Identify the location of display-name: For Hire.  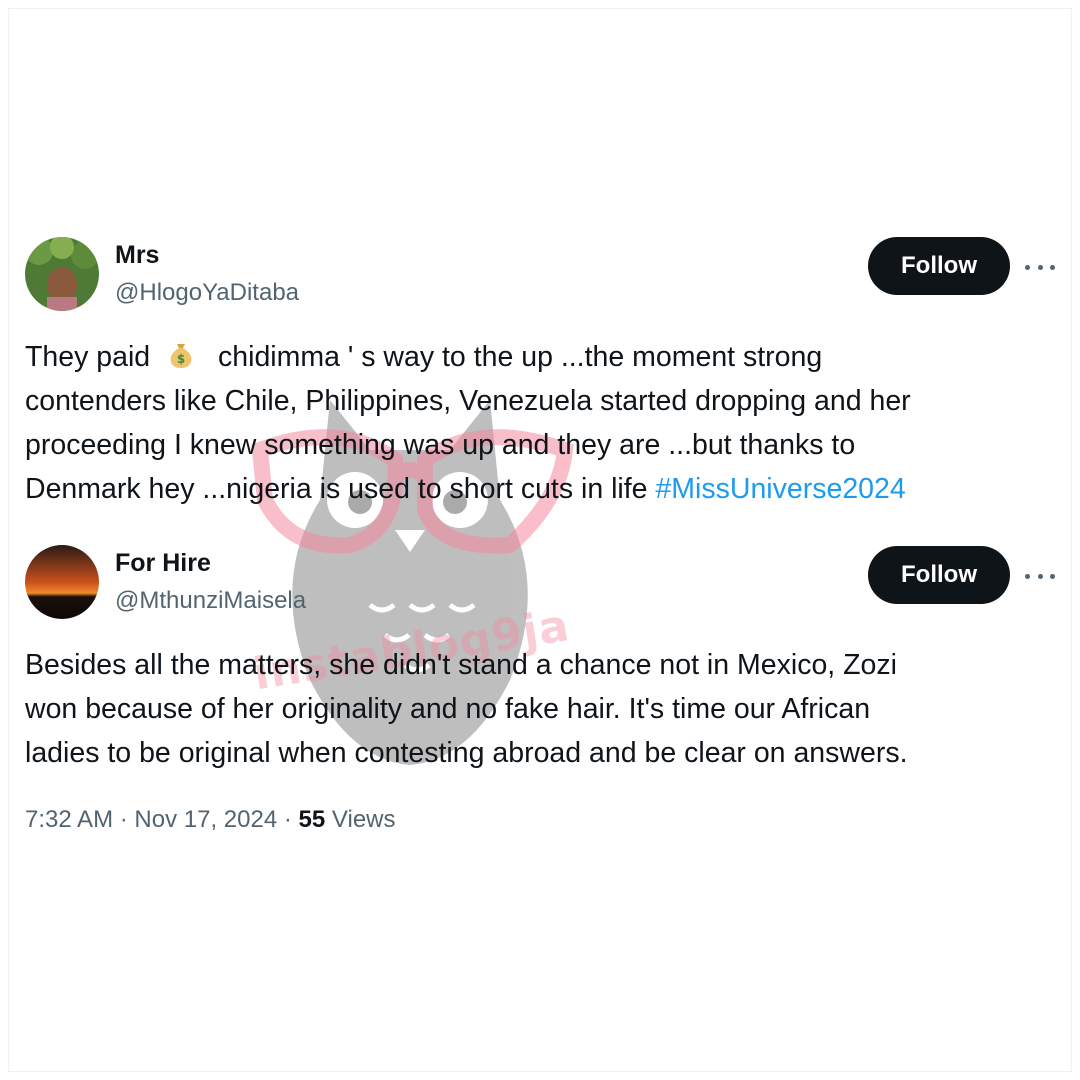
(163, 563).